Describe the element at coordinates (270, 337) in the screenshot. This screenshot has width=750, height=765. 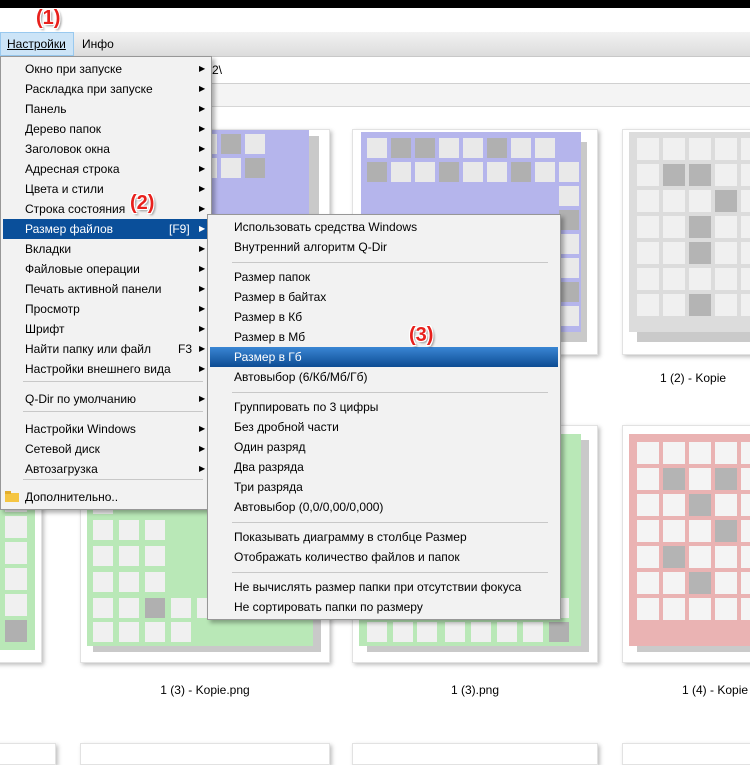
I see `file-size-menu-item-label: Размер в Мб` at that location.